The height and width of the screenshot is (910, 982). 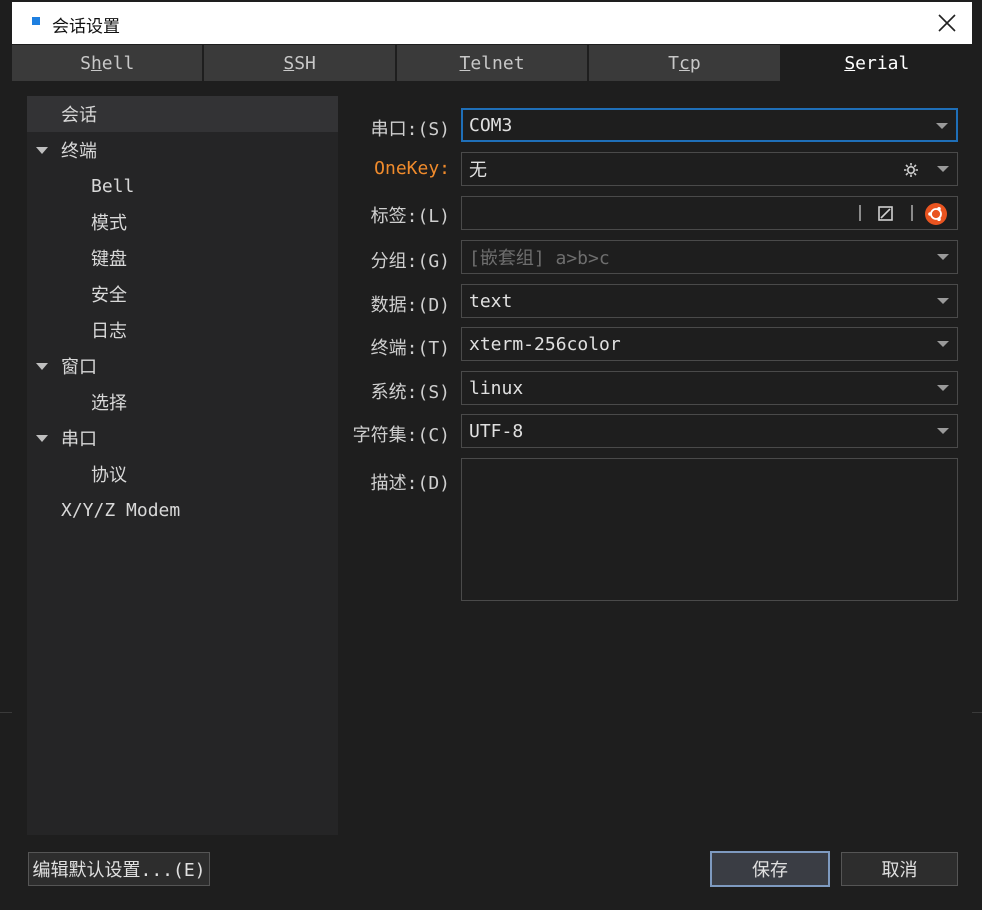 What do you see at coordinates (85, 63) in the screenshot?
I see `tab-label: S` at bounding box center [85, 63].